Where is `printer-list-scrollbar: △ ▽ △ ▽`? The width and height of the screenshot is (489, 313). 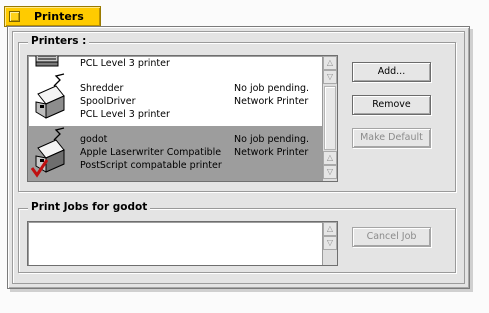 printer-list-scrollbar: △ ▽ △ ▽ is located at coordinates (329, 118).